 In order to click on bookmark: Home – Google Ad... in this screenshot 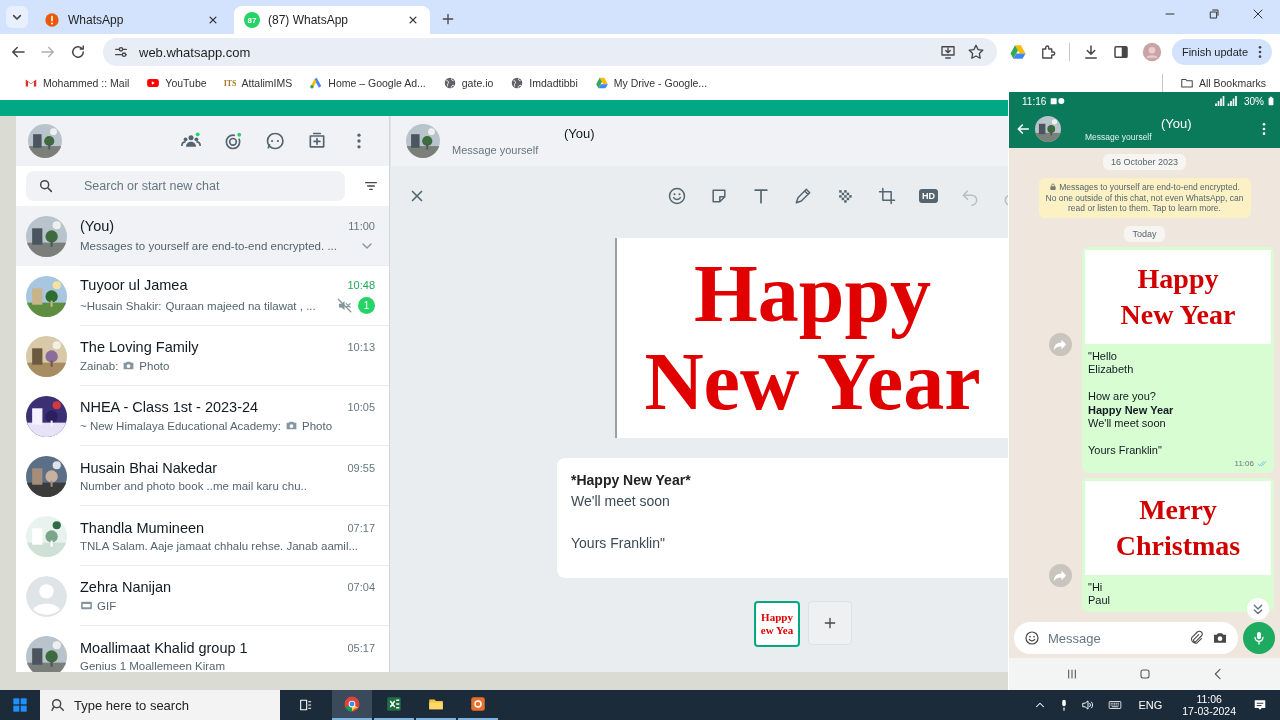, I will do `click(367, 83)`.